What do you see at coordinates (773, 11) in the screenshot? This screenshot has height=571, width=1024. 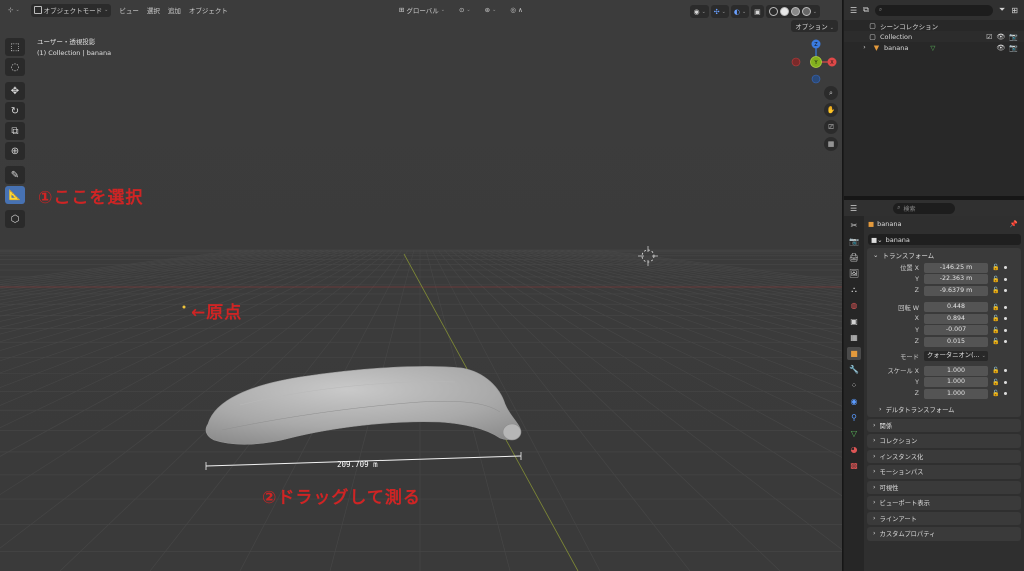 I see `wireframe-shading-icon` at bounding box center [773, 11].